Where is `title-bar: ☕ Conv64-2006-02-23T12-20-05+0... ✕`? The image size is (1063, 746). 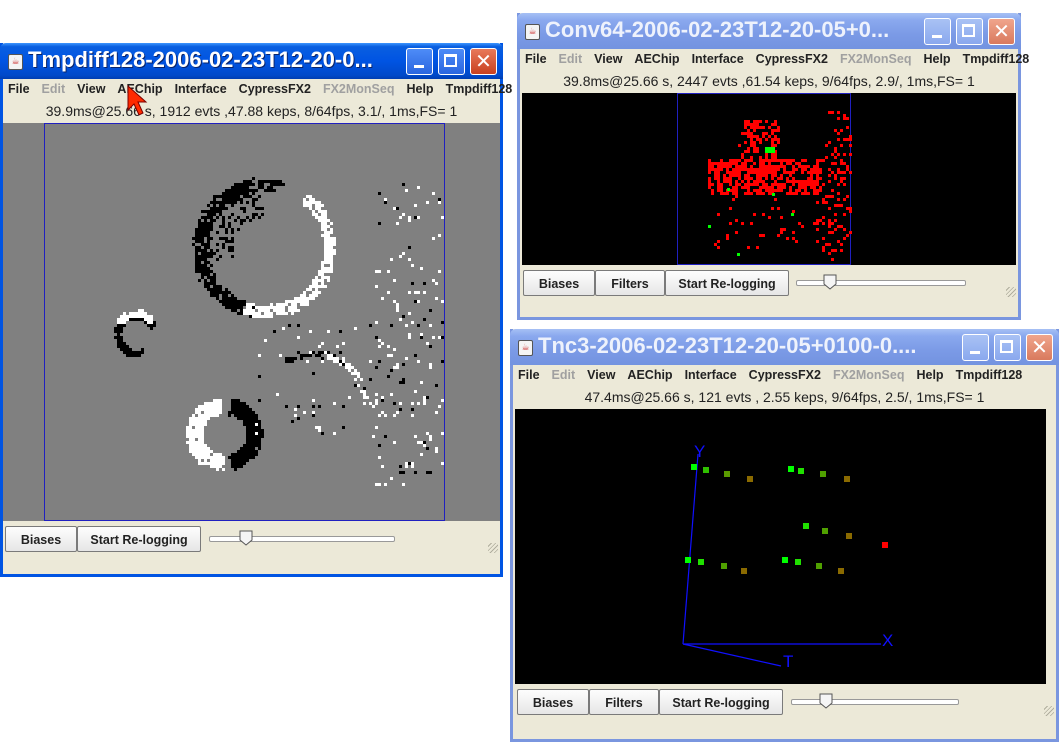
title-bar: ☕ Conv64-2006-02-23T12-20-05+0... ✕ is located at coordinates (769, 31).